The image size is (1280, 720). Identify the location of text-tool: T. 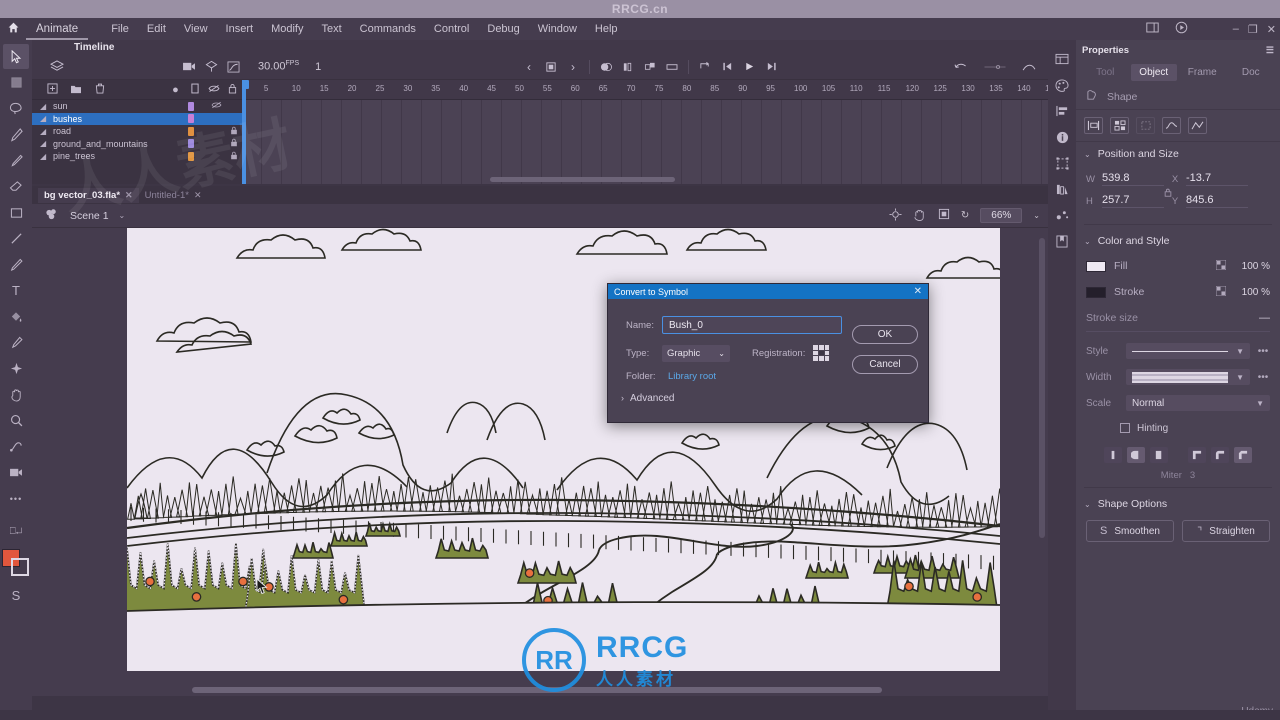
(16, 290).